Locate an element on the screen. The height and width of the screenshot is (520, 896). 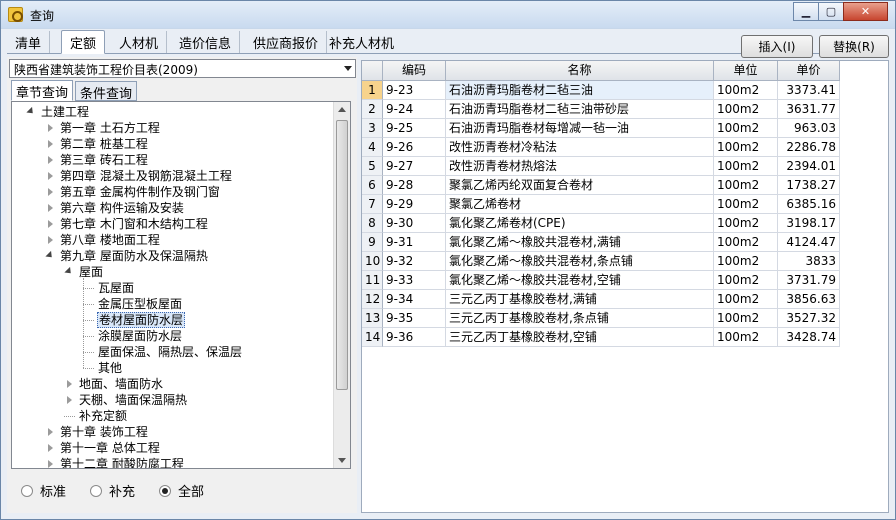
tab-cost-info: 造价信息 is located at coordinates (206, 42).